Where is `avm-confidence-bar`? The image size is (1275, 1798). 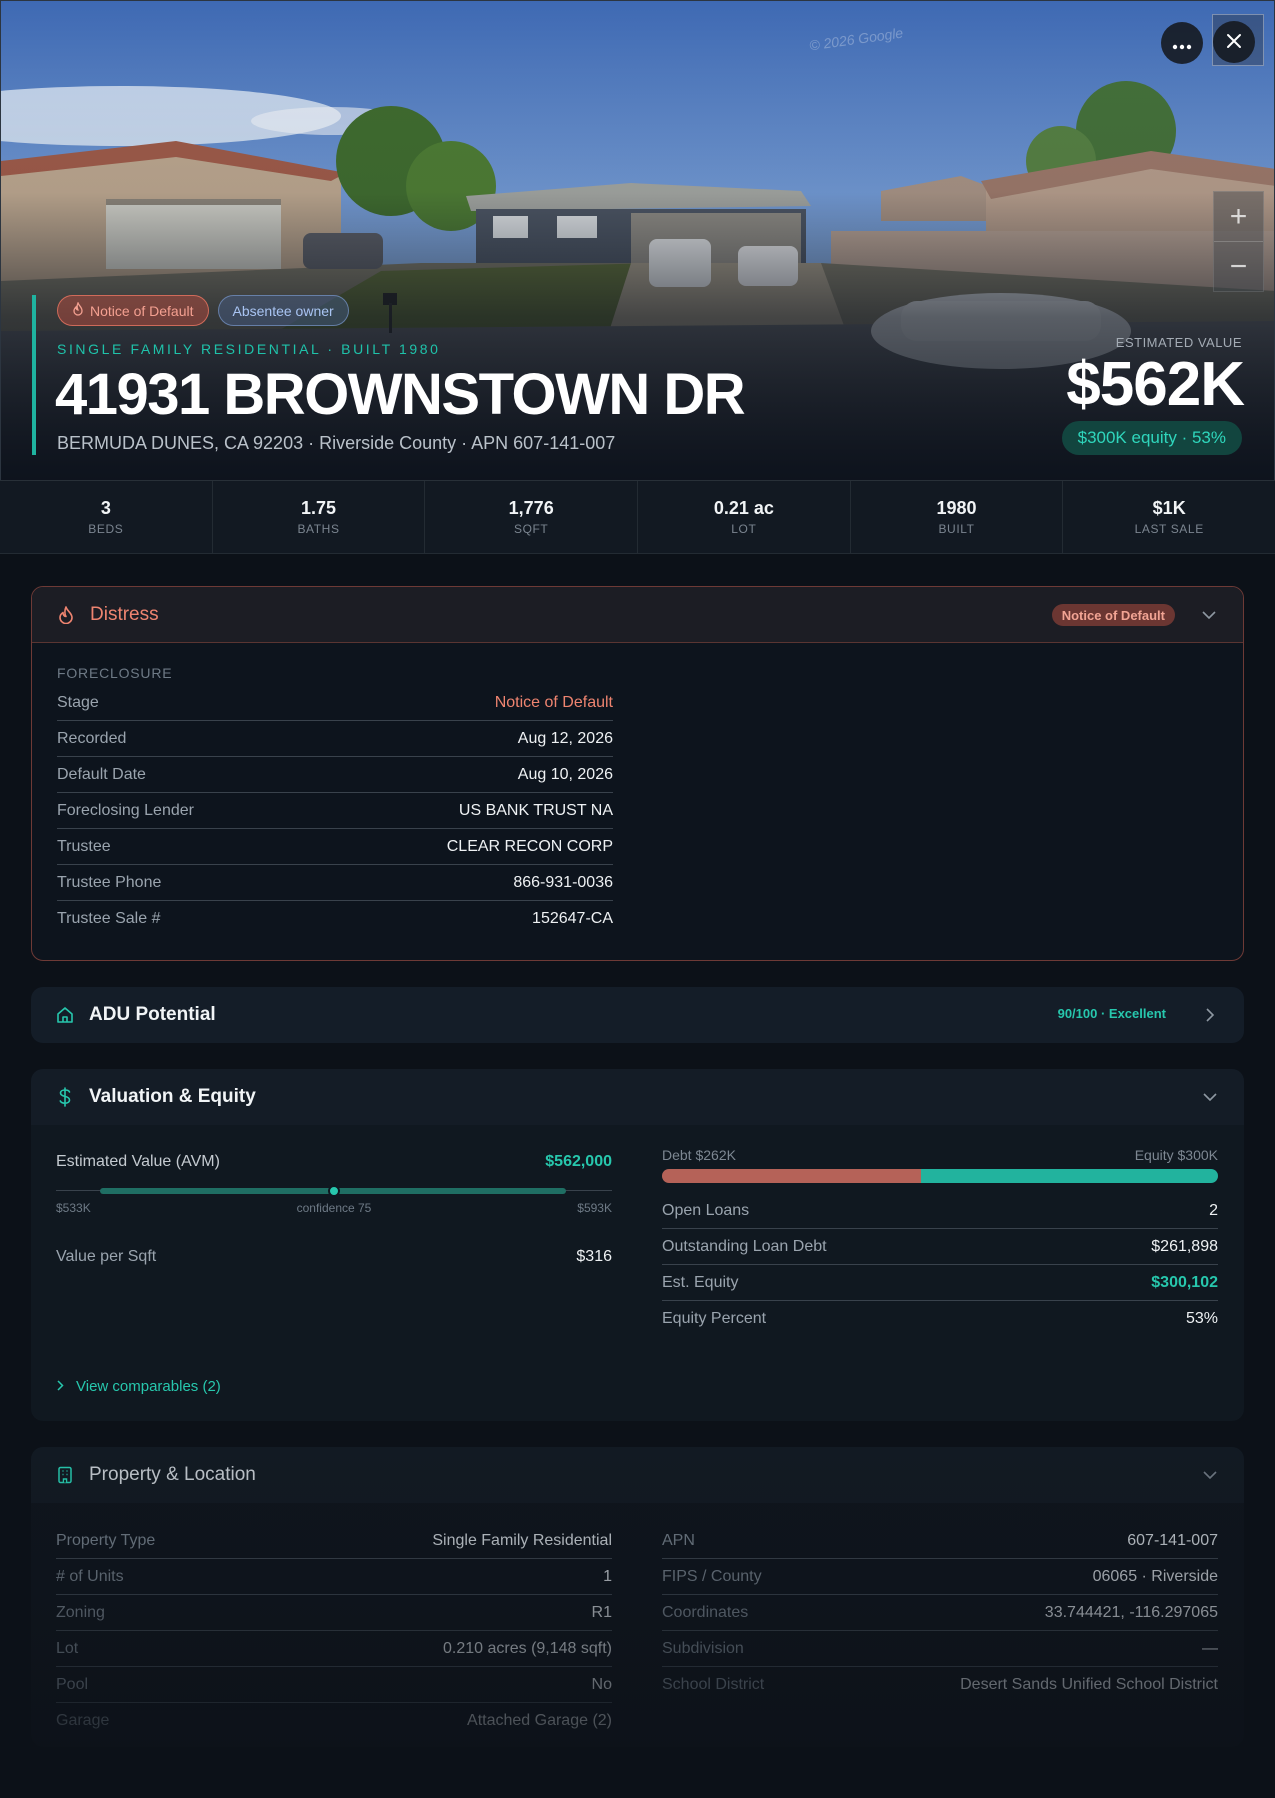
avm-confidence-bar is located at coordinates (334, 1191).